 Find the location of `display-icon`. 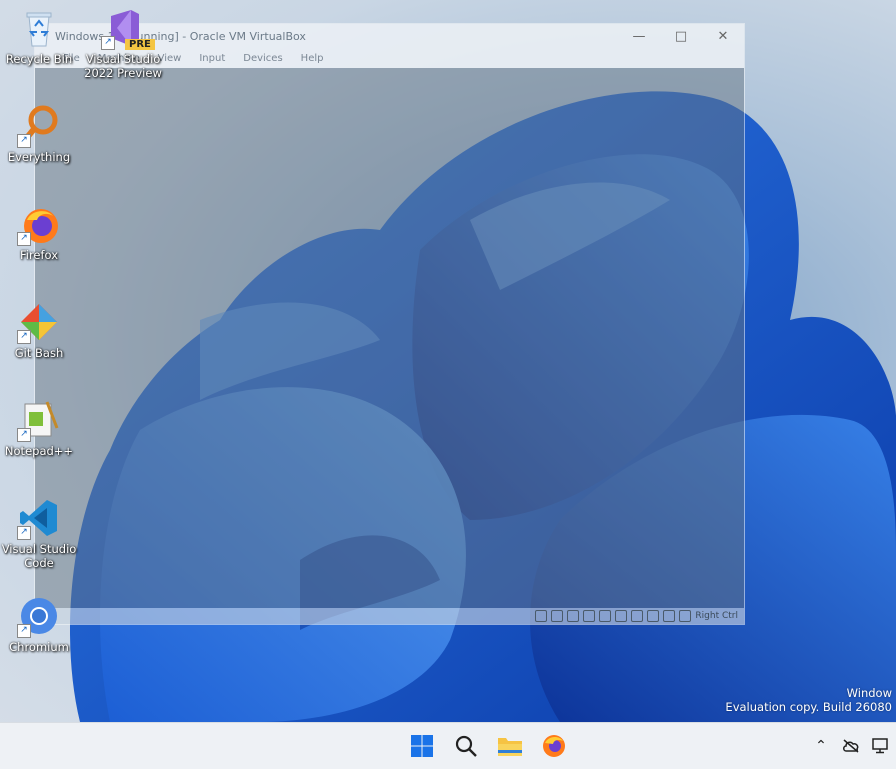

display-icon is located at coordinates (881, 746).